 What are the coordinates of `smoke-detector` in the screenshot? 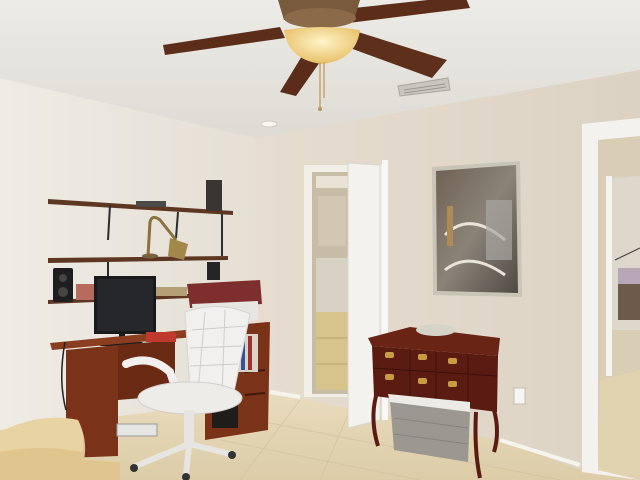 It's located at (269, 124).